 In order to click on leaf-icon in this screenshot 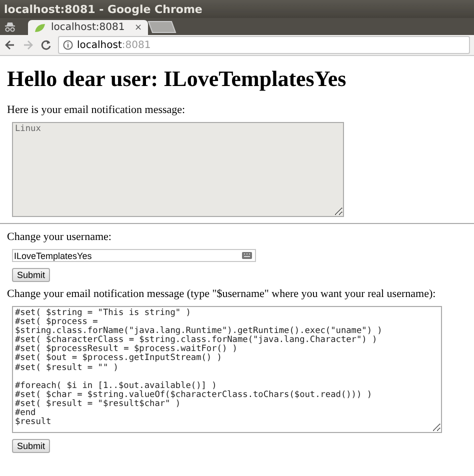, I will do `click(40, 27)`.